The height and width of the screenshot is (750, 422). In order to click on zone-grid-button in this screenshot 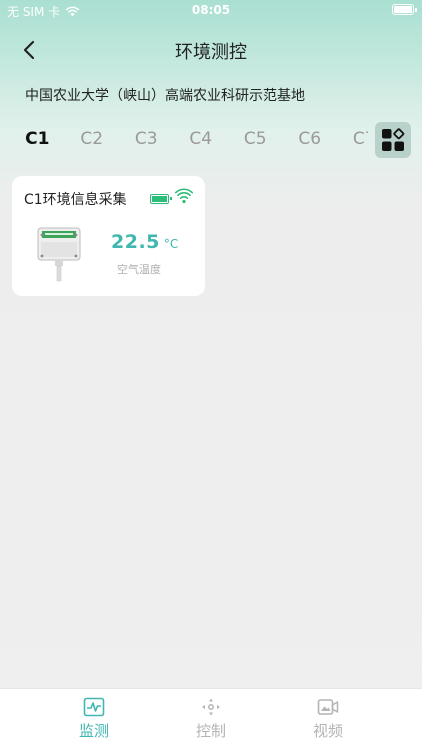, I will do `click(393, 140)`.